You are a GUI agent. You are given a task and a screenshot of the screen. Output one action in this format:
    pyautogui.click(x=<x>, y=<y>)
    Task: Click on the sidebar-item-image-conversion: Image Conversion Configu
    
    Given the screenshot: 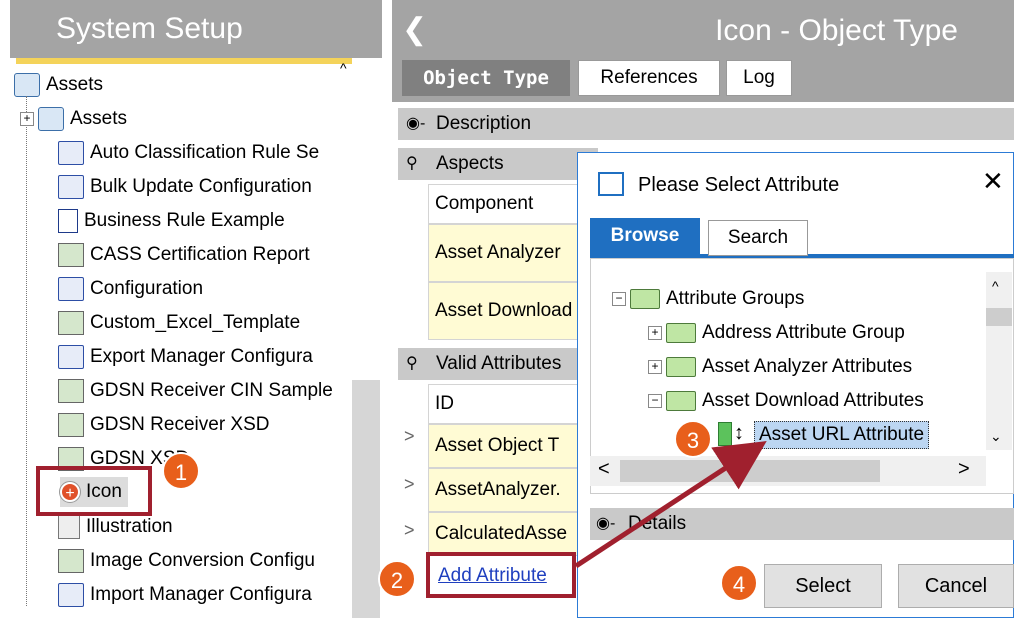 What is the action you would take?
    pyautogui.click(x=186, y=561)
    